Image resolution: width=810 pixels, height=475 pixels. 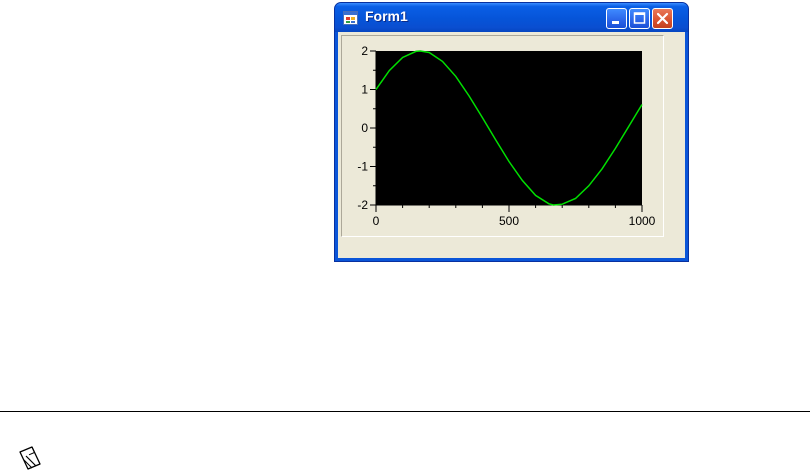 I want to click on window-title: Form1, so click(x=386, y=16).